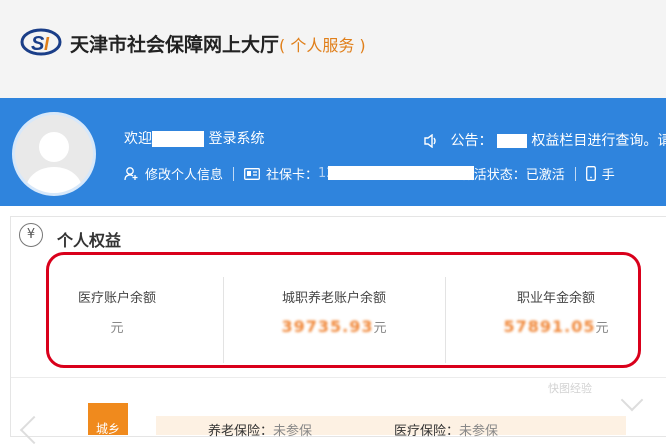 The image size is (666, 444). Describe the element at coordinates (598, 141) in the screenshot. I see `notice-text: 权益栏目进行查询。请您在` at that location.